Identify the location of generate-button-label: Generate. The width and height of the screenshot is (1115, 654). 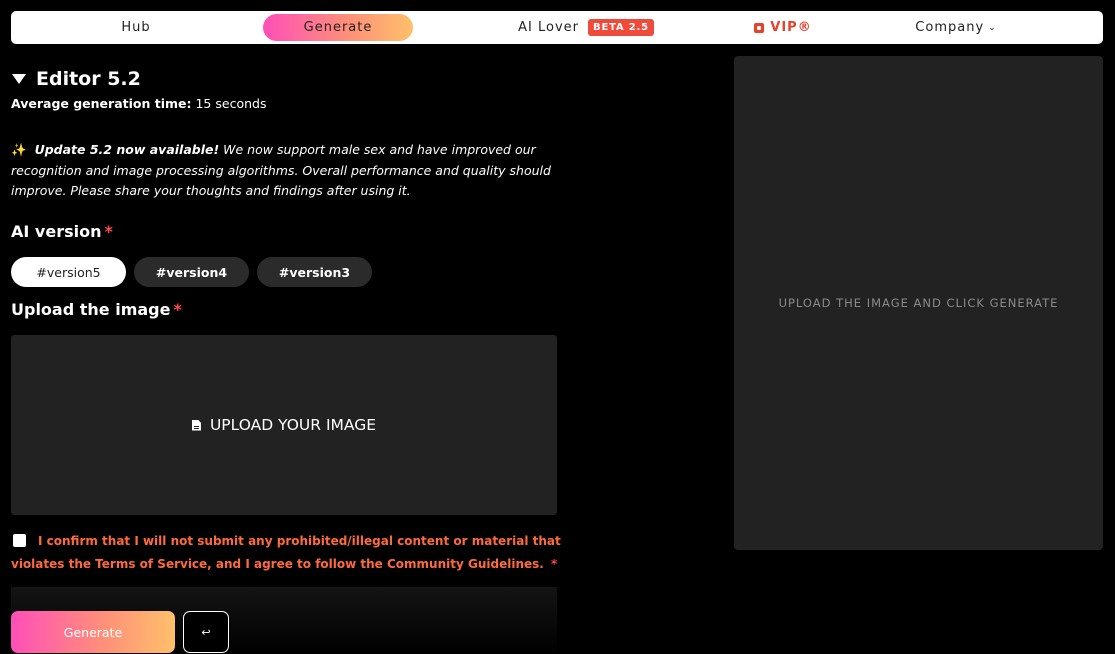
(93, 632).